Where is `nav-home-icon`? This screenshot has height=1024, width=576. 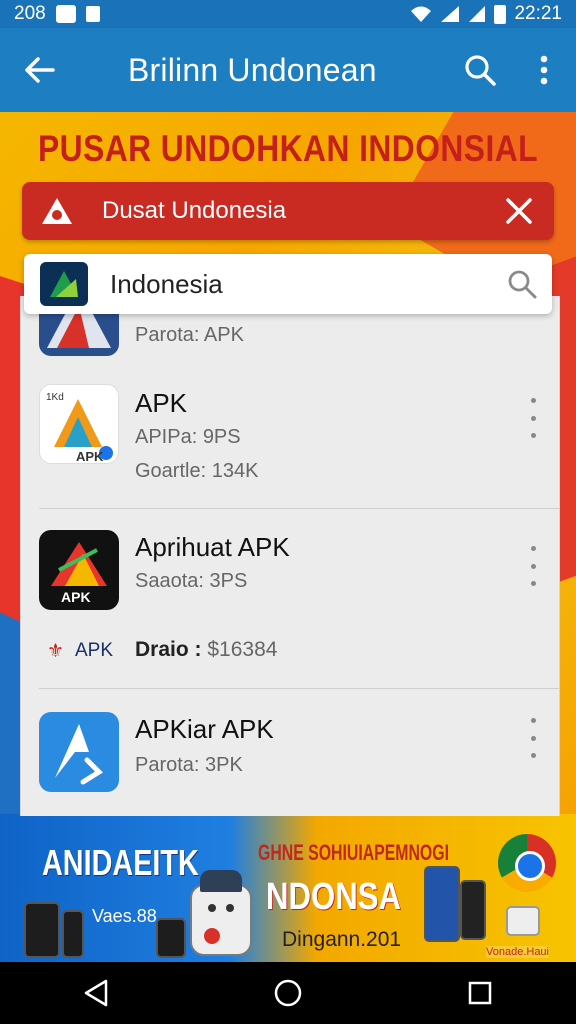
nav-home-icon is located at coordinates (288, 993).